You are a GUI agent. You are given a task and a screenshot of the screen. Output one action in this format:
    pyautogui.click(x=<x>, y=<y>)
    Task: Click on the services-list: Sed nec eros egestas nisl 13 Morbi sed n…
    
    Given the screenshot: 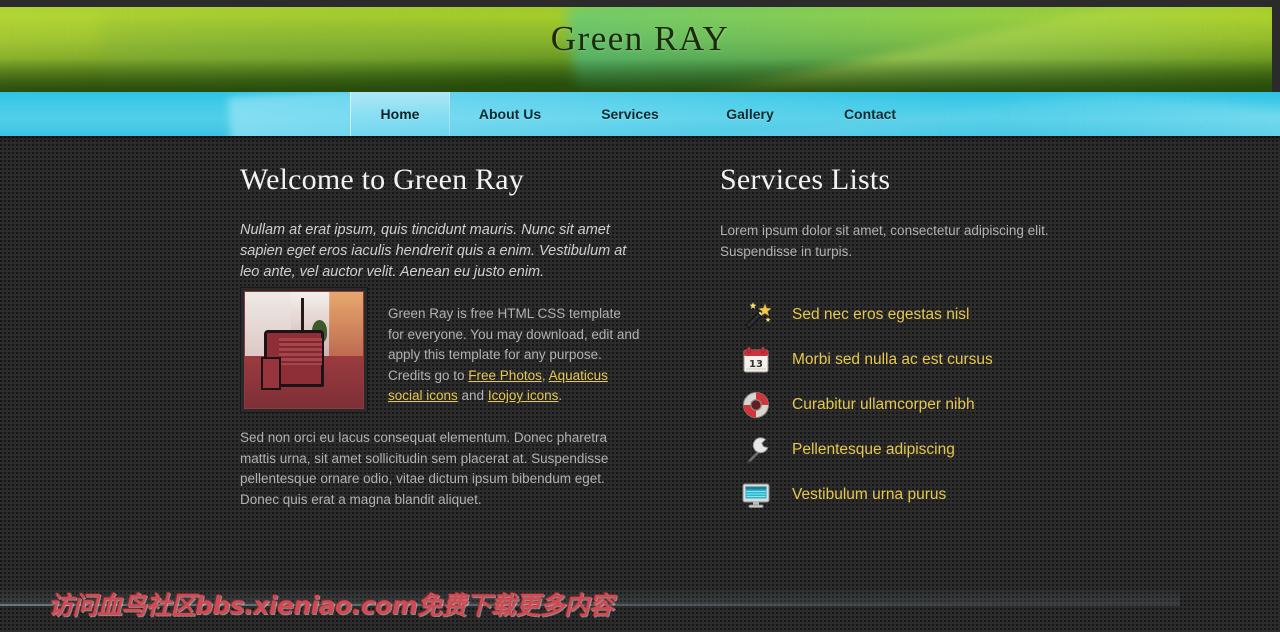 What is the action you would take?
    pyautogui.click(x=885, y=404)
    